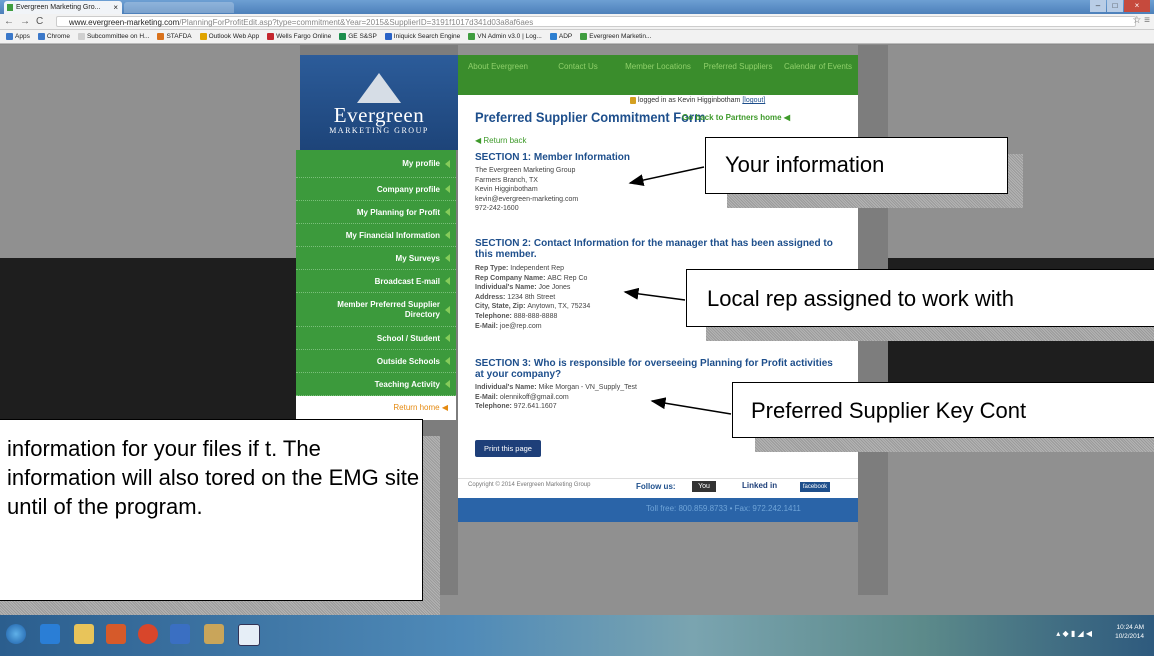 The image size is (1154, 656). What do you see at coordinates (920, 298) in the screenshot?
I see `callout-local-rep: Local rep assigned to work with` at bounding box center [920, 298].